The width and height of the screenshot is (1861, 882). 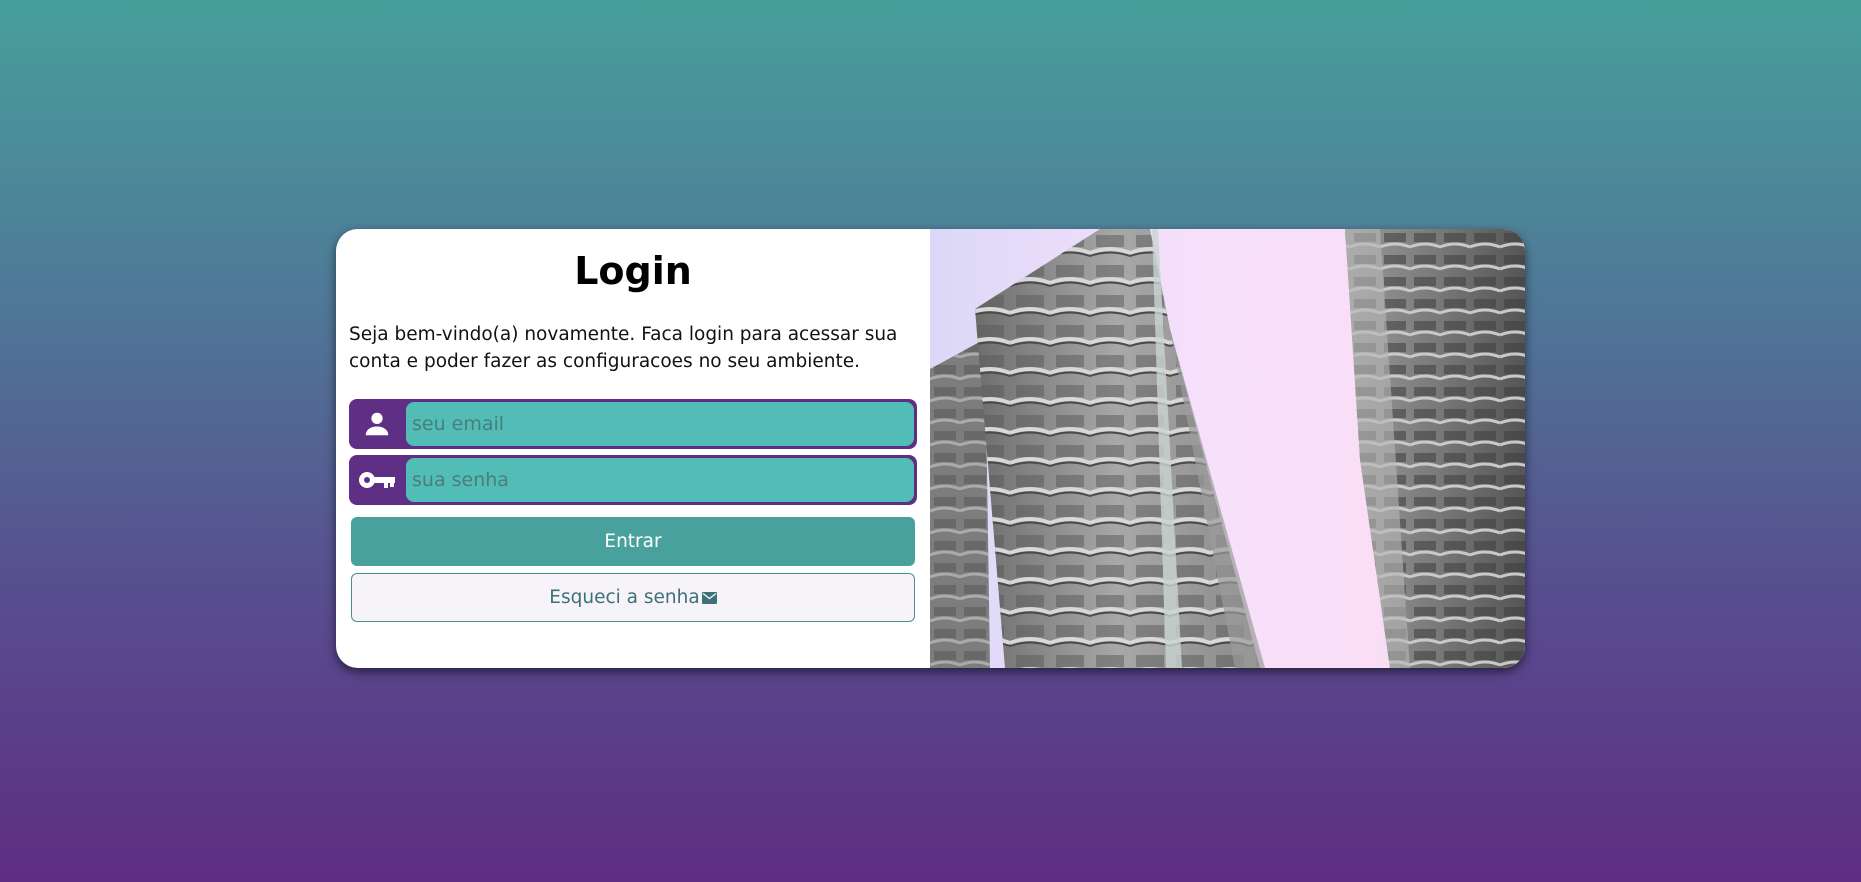 I want to click on password-field-group, so click(x=633, y=480).